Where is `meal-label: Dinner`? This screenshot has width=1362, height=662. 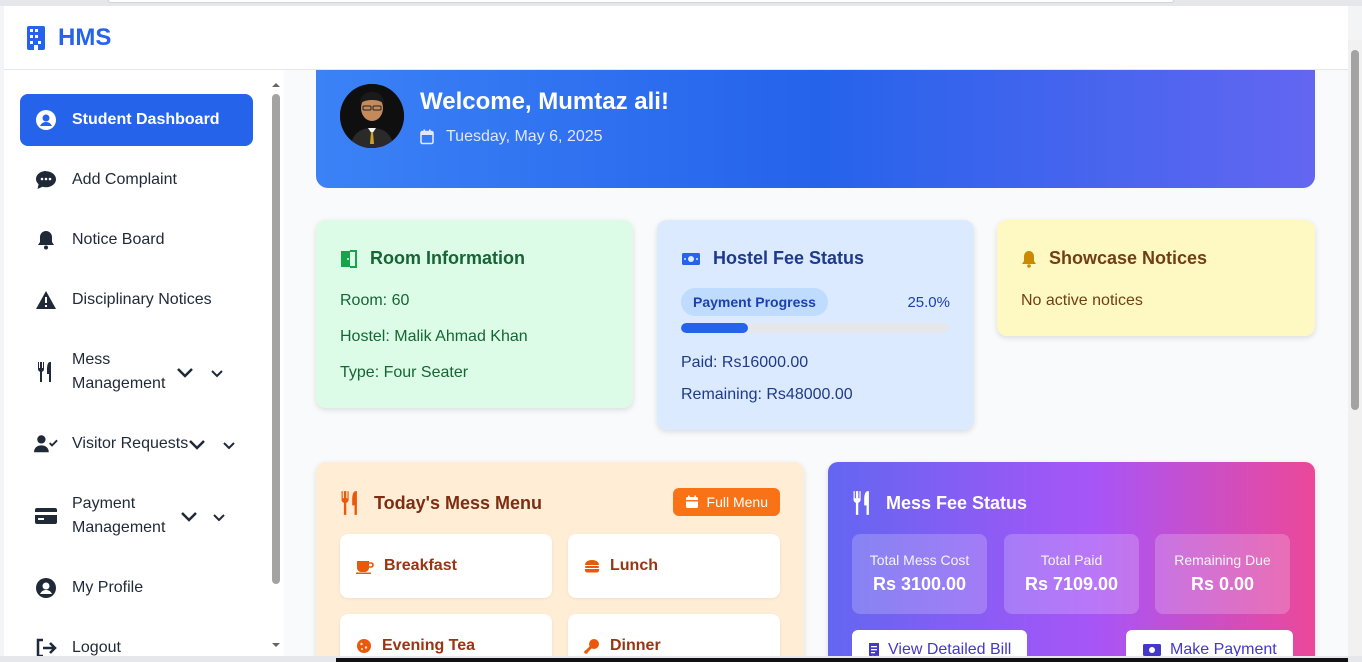 meal-label: Dinner is located at coordinates (635, 645).